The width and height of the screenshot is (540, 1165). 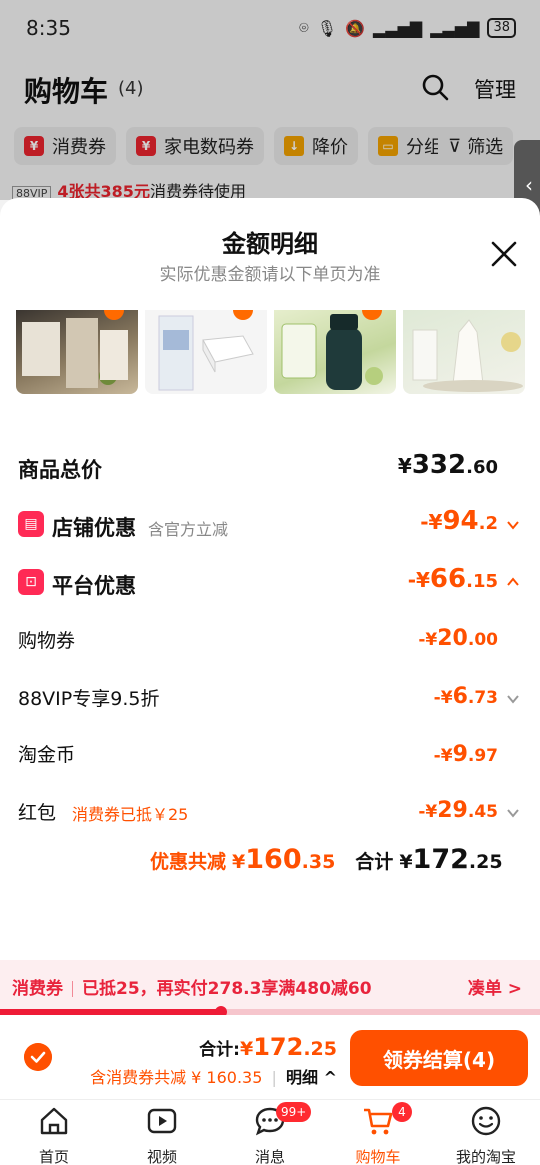 I want to click on tab-label: 我的淘宝, so click(x=485, y=1156).